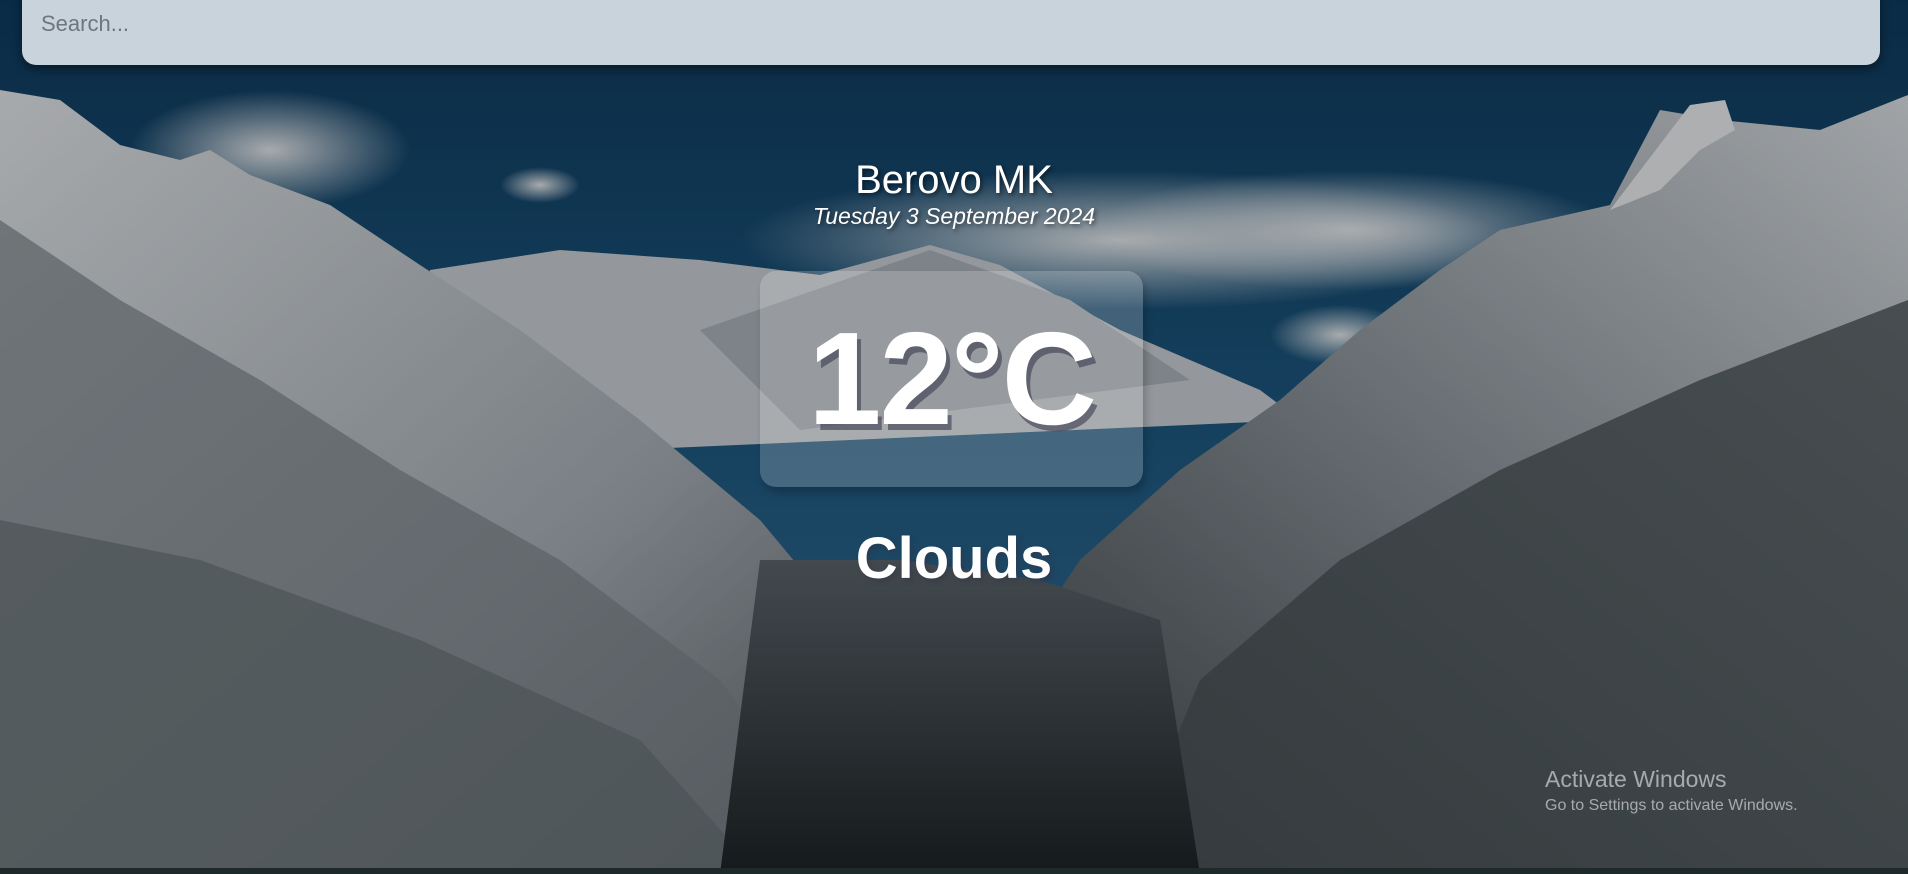  What do you see at coordinates (1671, 805) in the screenshot?
I see `watermark-subtitle: Go to Settings to activate Windows.` at bounding box center [1671, 805].